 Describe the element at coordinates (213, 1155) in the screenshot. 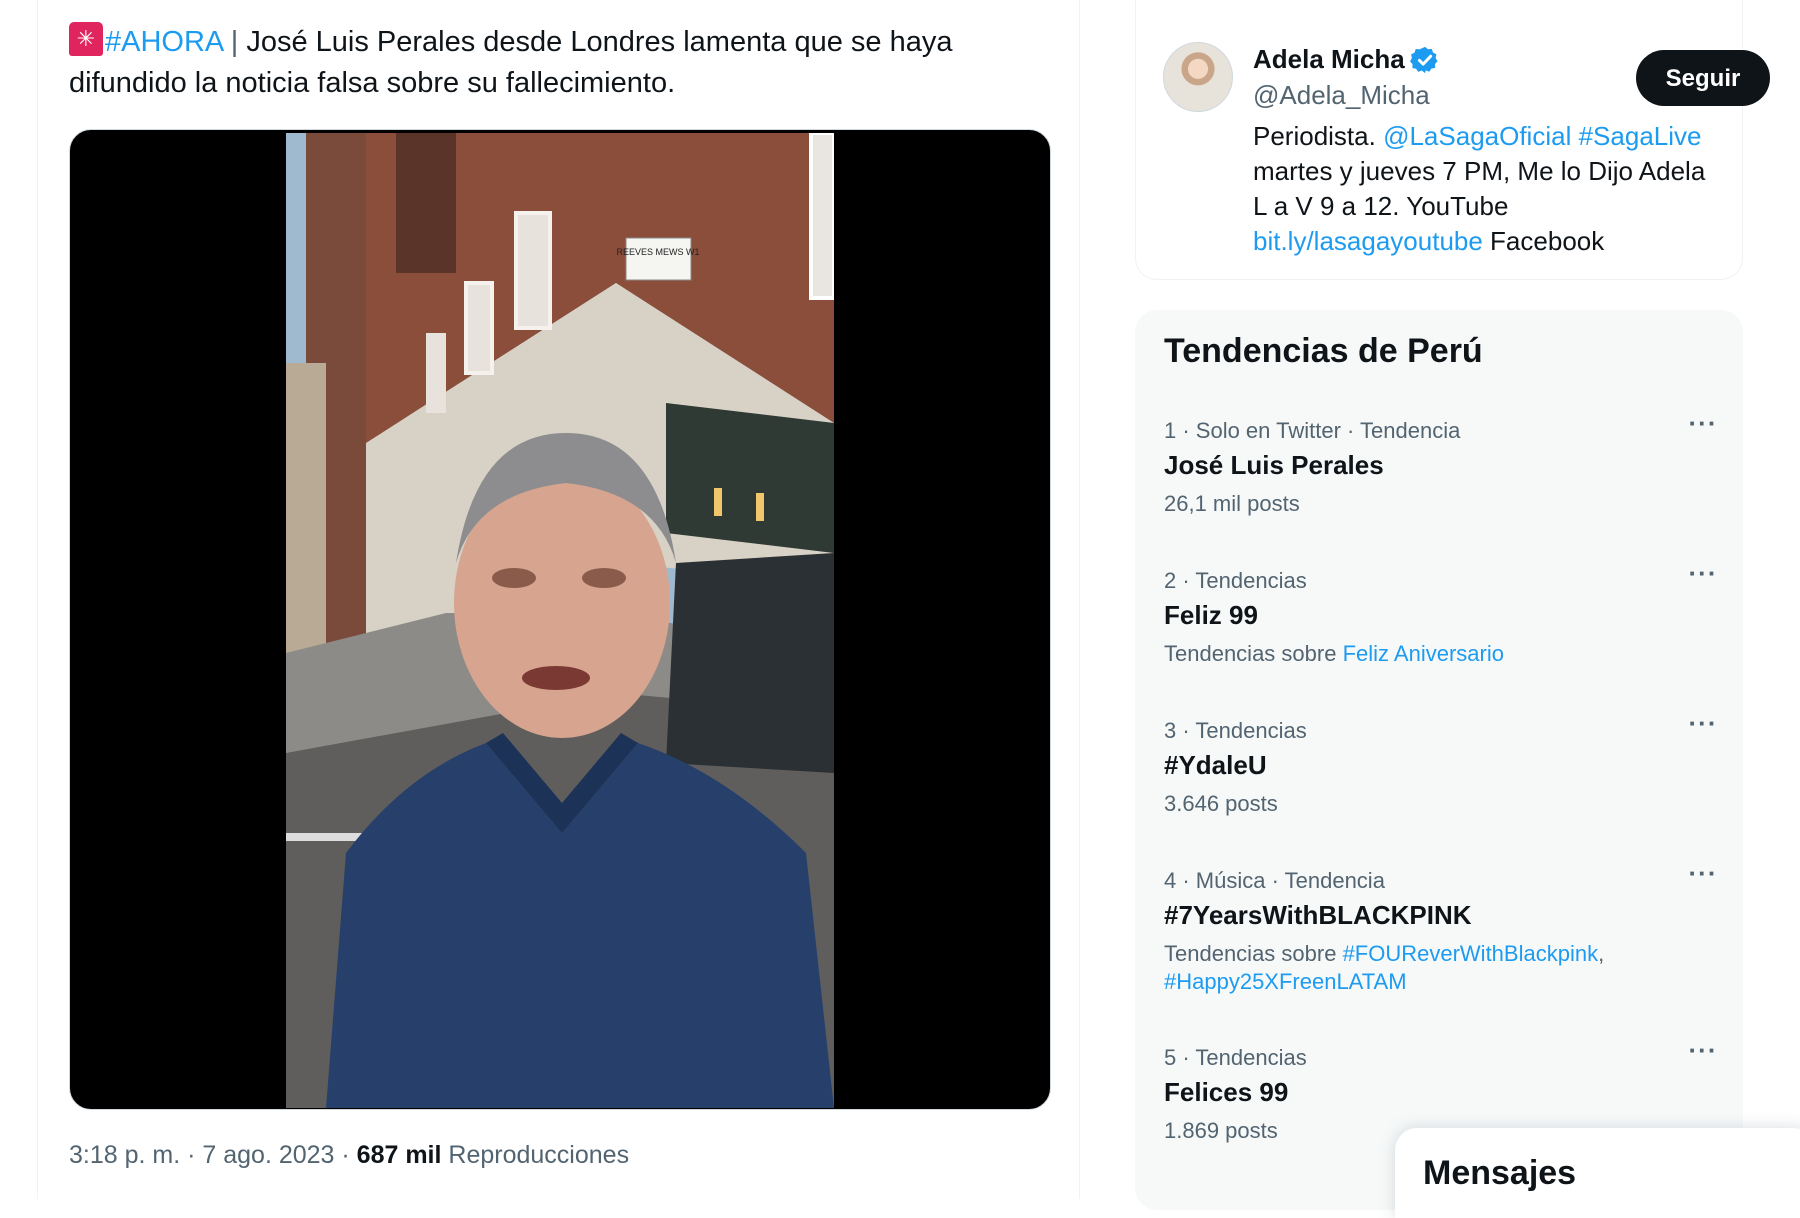

I see `tweet-timestamp: 3:18 p. m. · 7 ago. 2023 ·` at that location.